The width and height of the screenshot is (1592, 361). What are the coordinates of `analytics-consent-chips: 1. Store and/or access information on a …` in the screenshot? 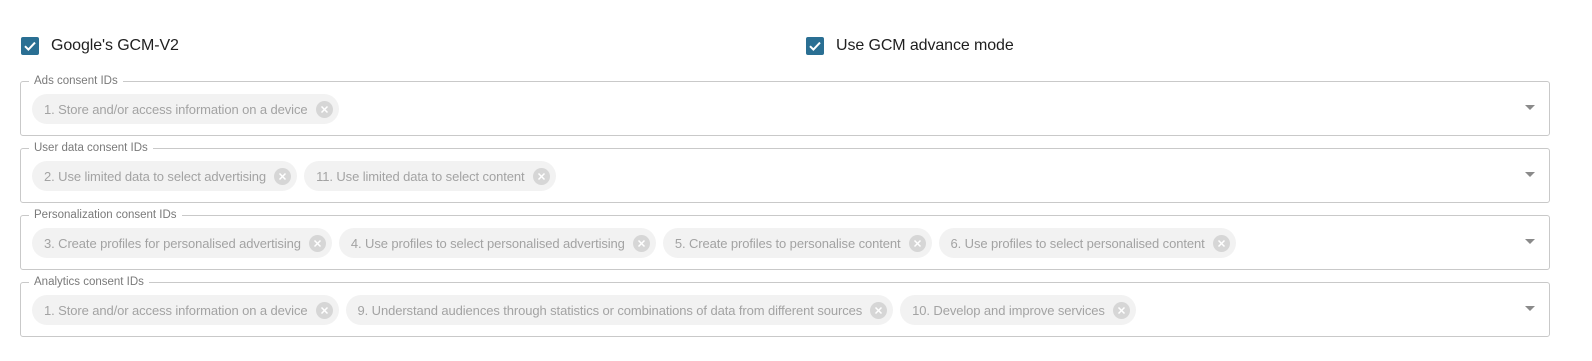 It's located at (584, 310).